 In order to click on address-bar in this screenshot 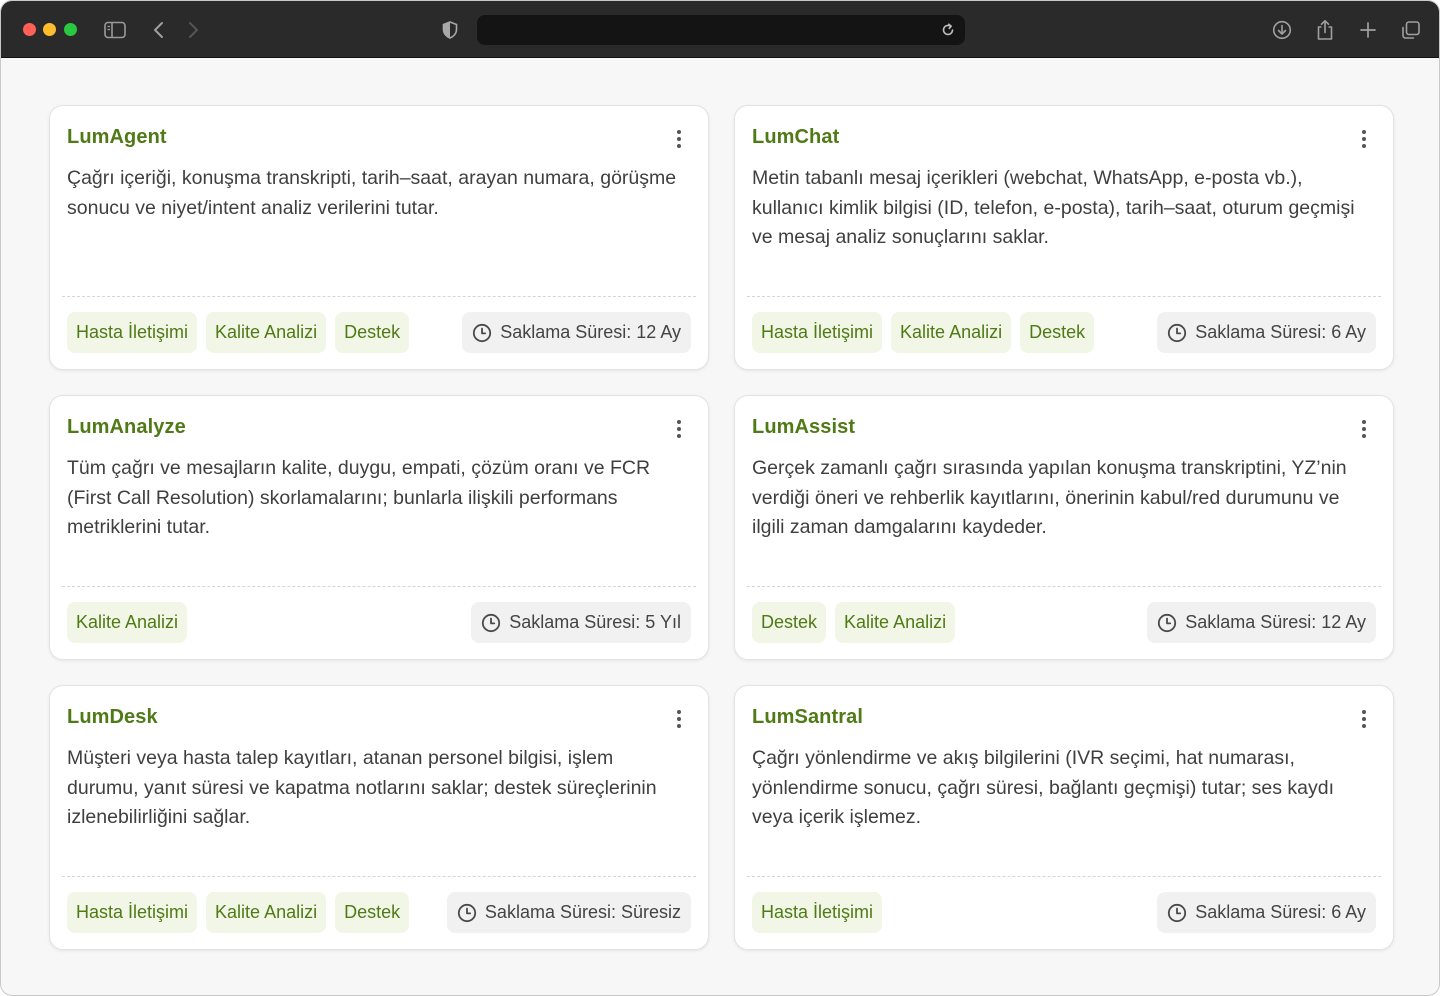, I will do `click(721, 30)`.